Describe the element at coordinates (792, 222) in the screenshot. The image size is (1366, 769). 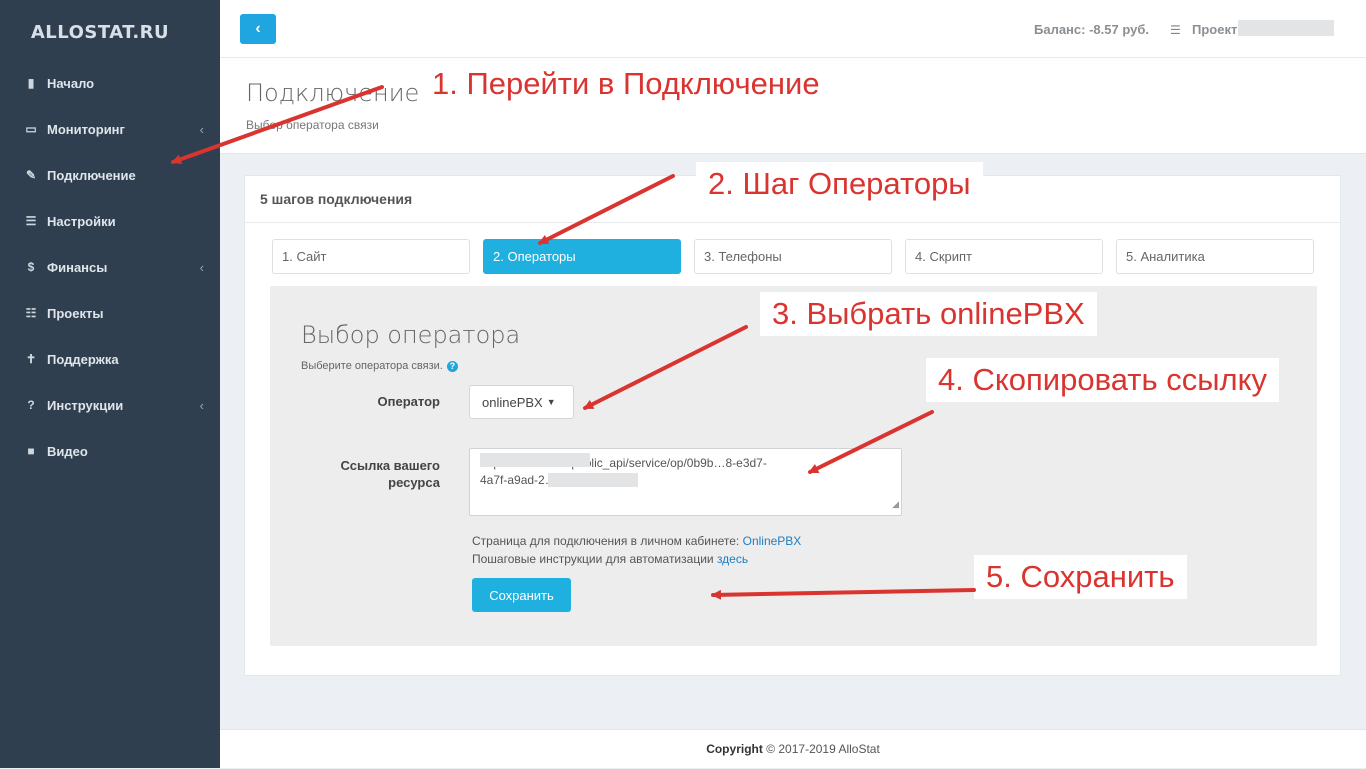
I see `divider` at that location.